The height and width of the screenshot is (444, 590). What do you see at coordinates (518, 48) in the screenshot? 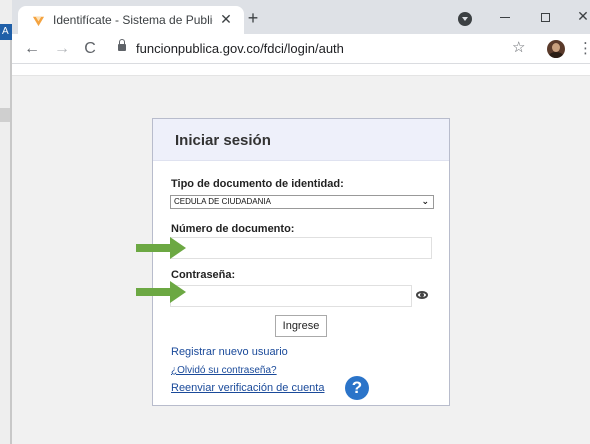
I see `star-icon: ☆` at bounding box center [518, 48].